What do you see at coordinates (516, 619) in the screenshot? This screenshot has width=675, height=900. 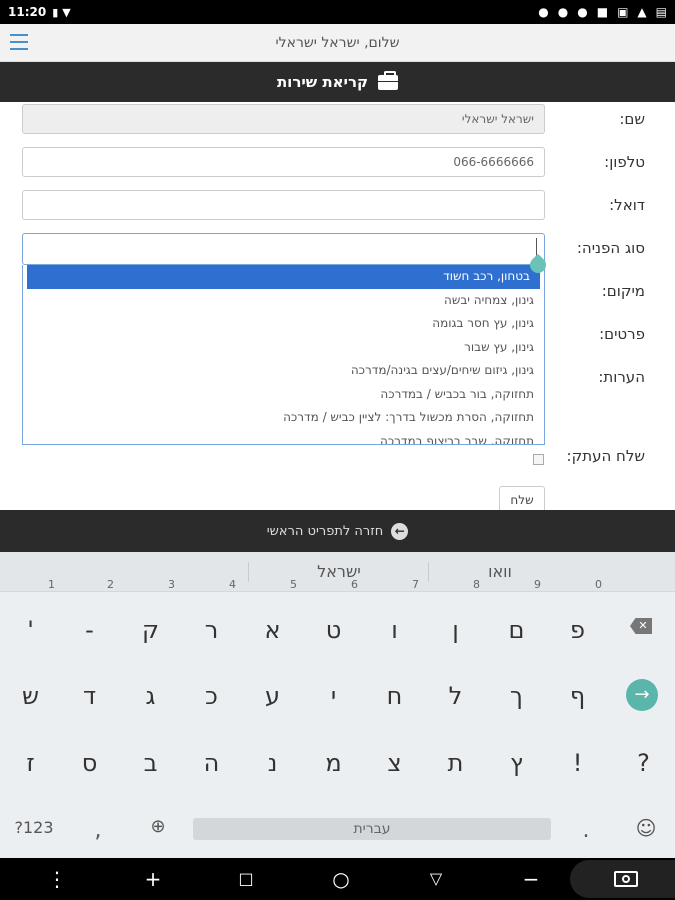 I see `key: 9ם` at bounding box center [516, 619].